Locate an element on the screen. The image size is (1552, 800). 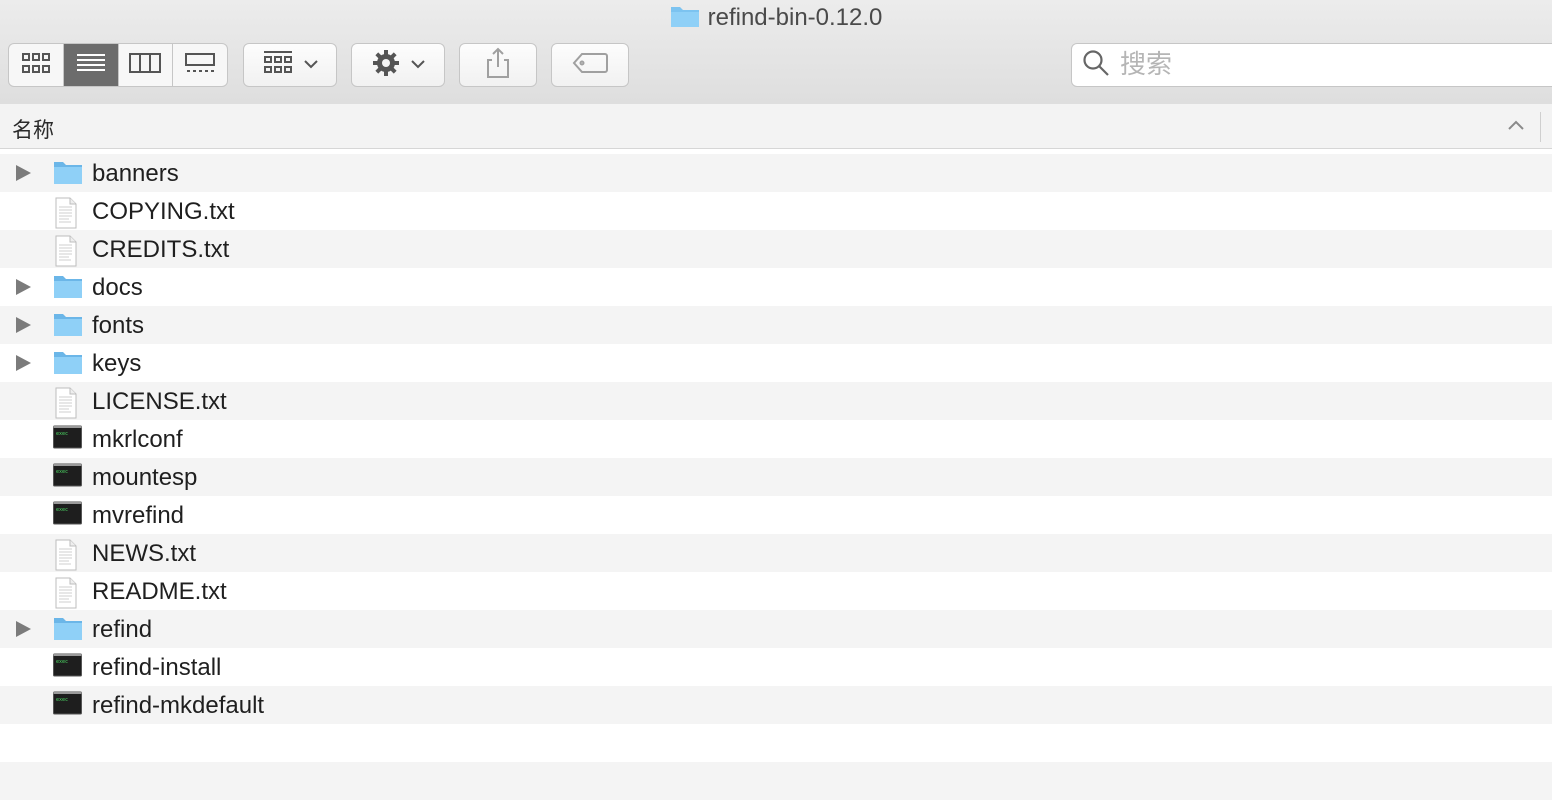
file-name: keys is located at coordinates (117, 363).